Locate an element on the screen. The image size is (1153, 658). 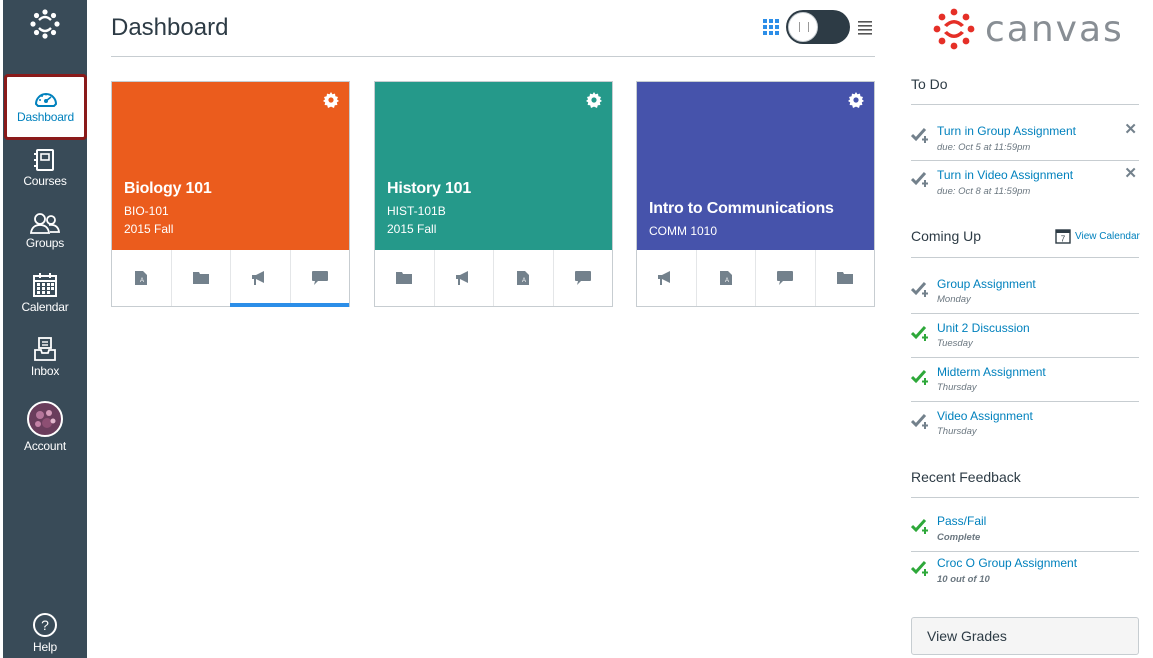
nav-item-inbox: Inbox is located at coordinates (45, 357).